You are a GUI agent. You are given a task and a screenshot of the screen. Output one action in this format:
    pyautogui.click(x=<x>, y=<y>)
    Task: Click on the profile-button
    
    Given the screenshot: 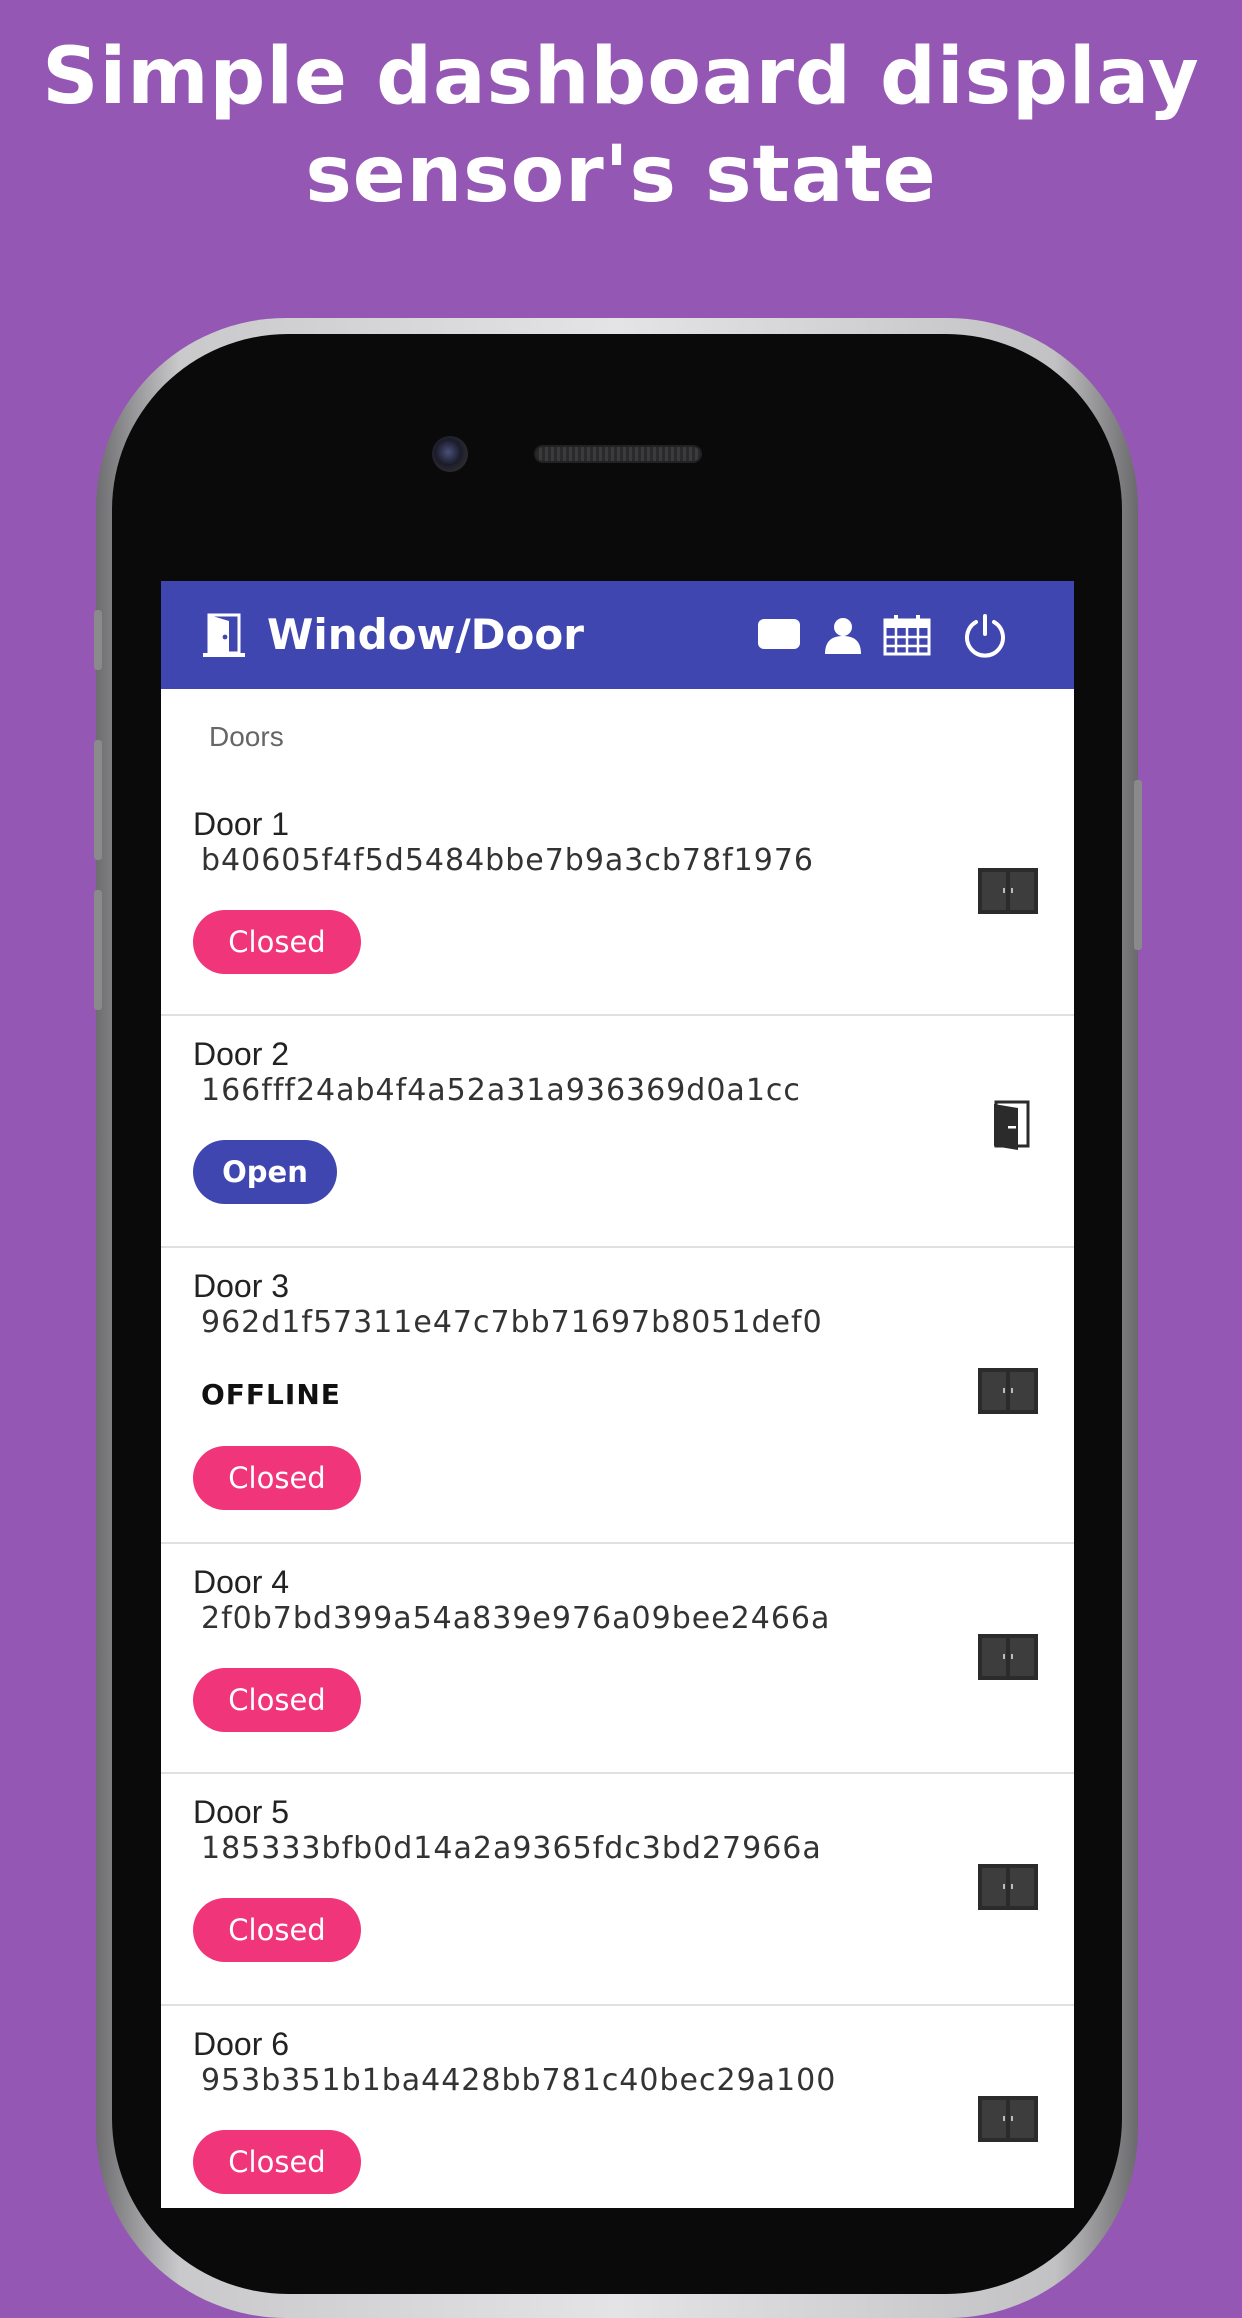 What is the action you would take?
    pyautogui.click(x=843, y=635)
    